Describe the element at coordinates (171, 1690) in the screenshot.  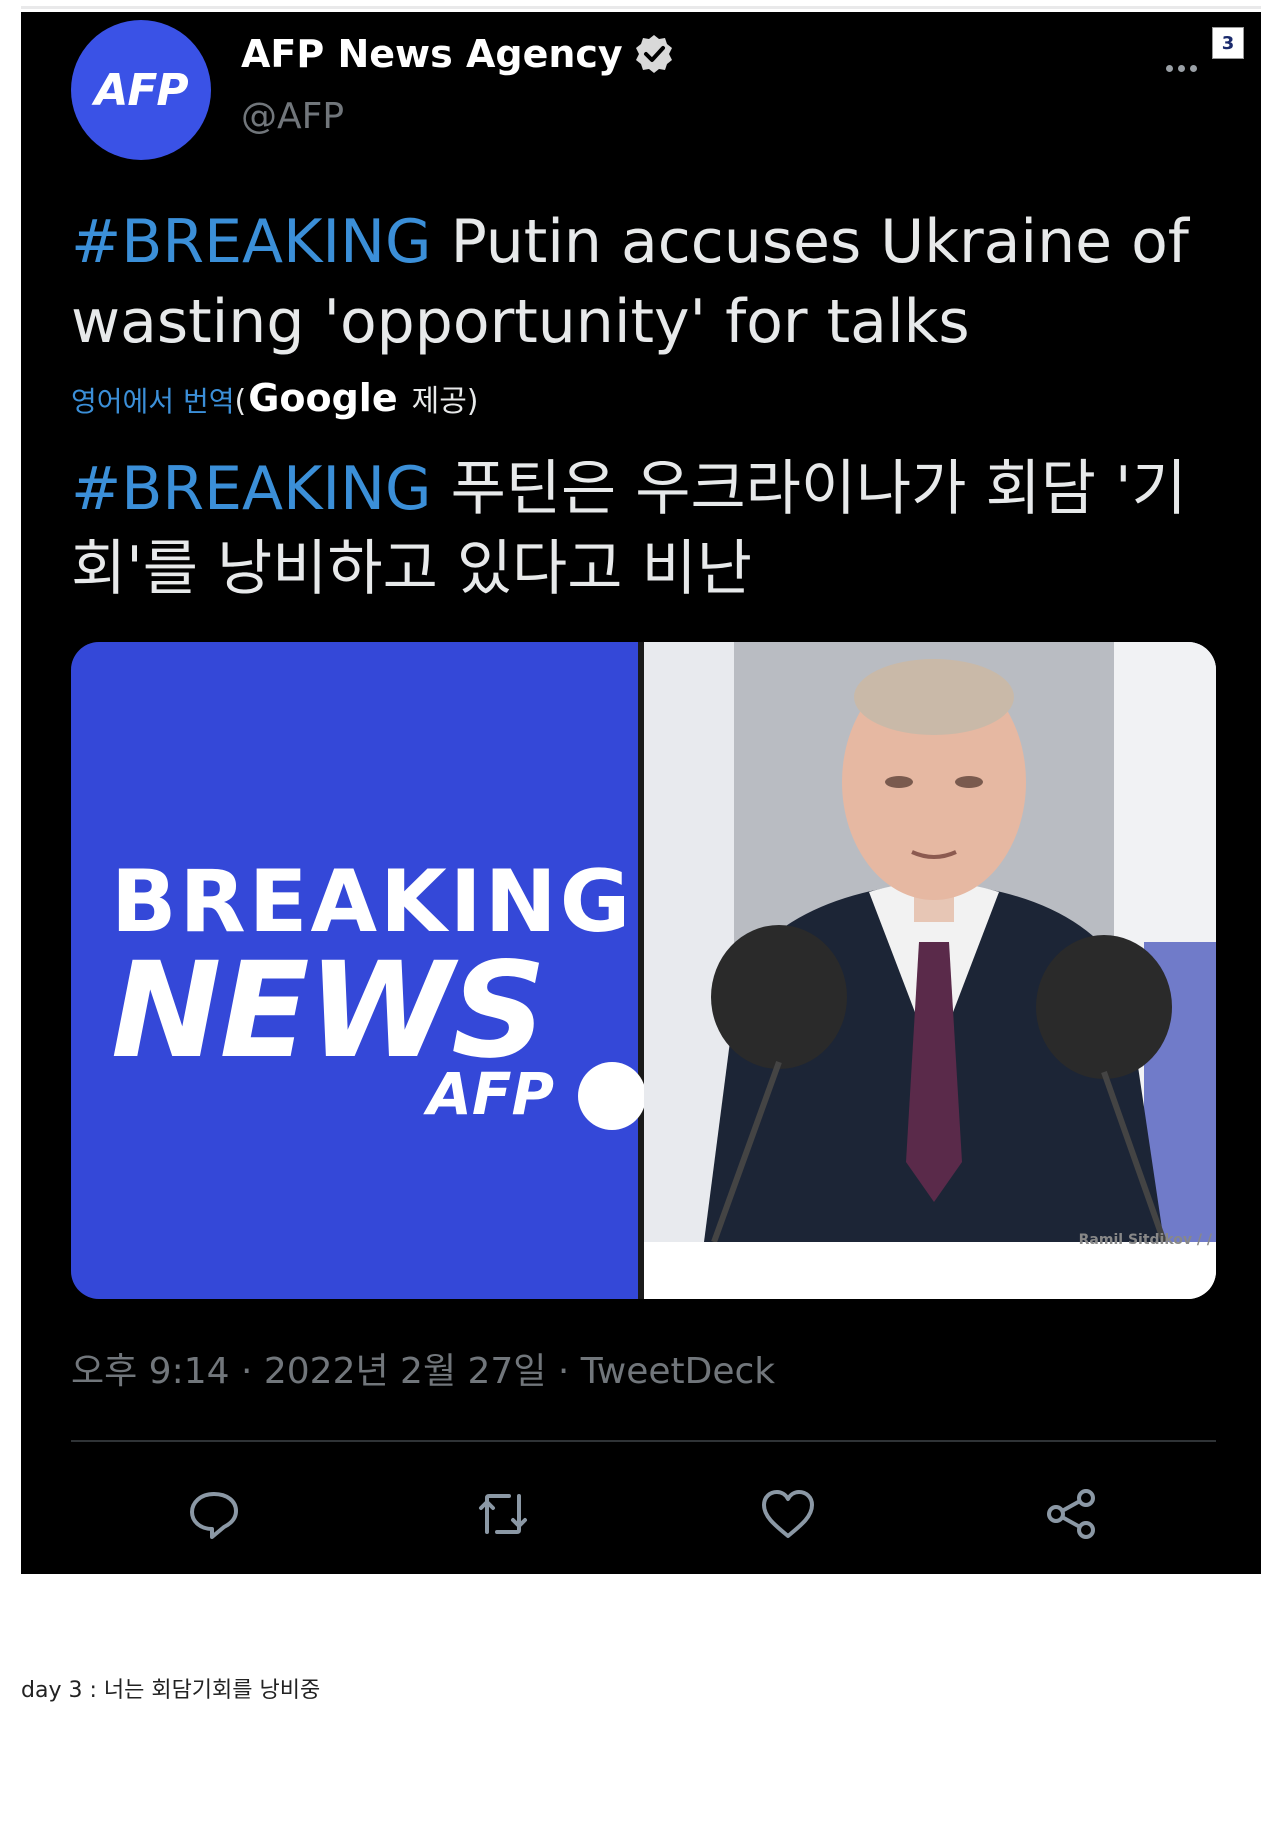
I see `post-caption: day 3 : 너는 회담기회를 낭비중` at that location.